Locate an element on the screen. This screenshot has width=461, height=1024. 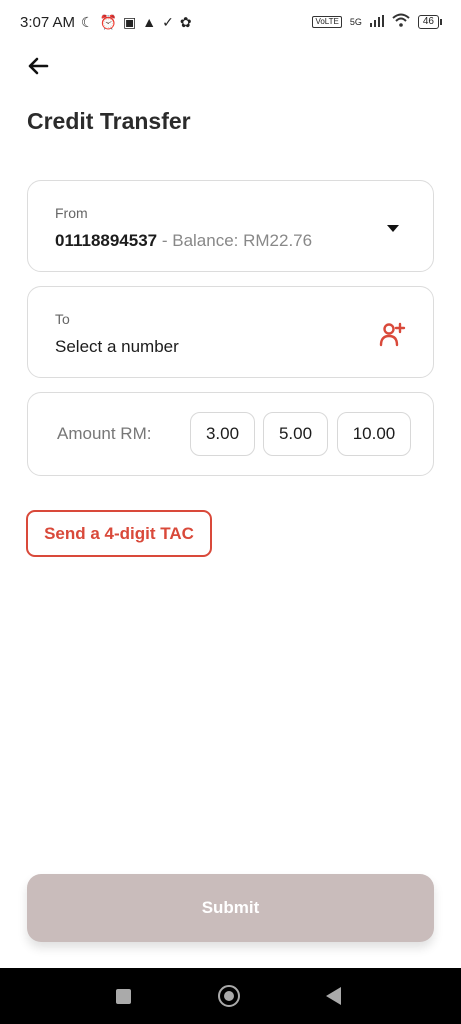
send-tac-button: Send a 4-digit TAC is located at coordinates (119, 533).